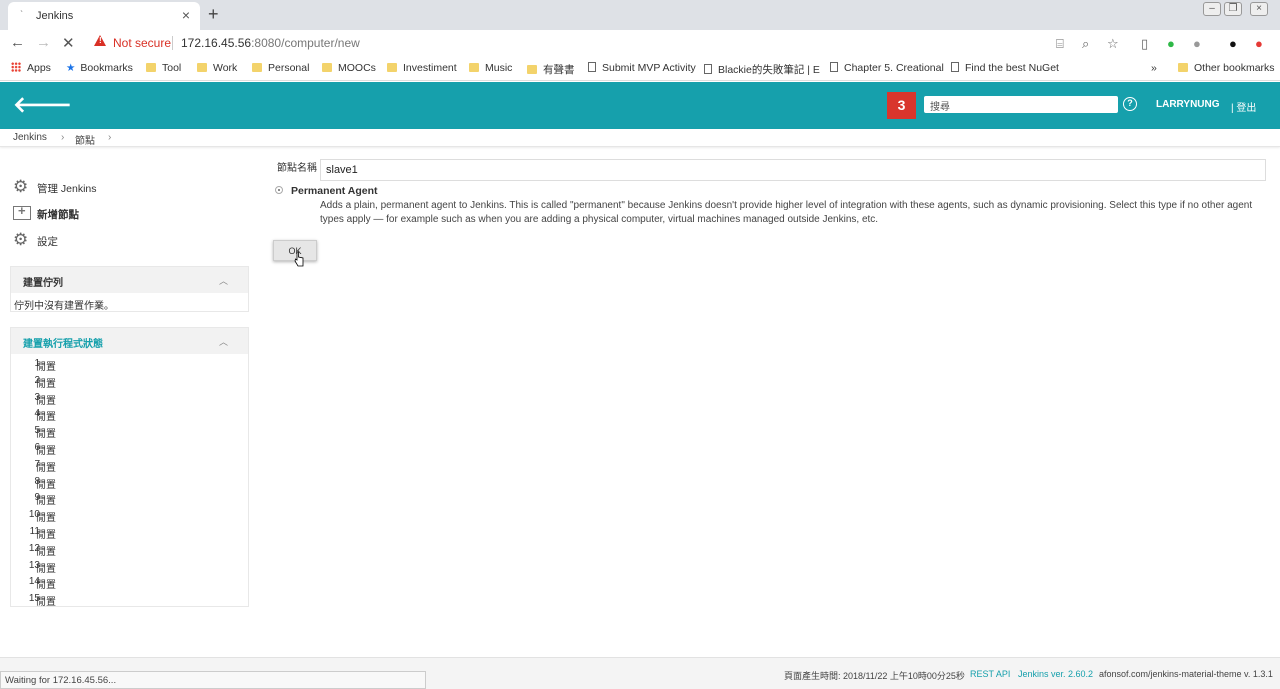 This screenshot has height=689, width=1280. I want to click on bookmarks-overflow: », so click(1154, 68).